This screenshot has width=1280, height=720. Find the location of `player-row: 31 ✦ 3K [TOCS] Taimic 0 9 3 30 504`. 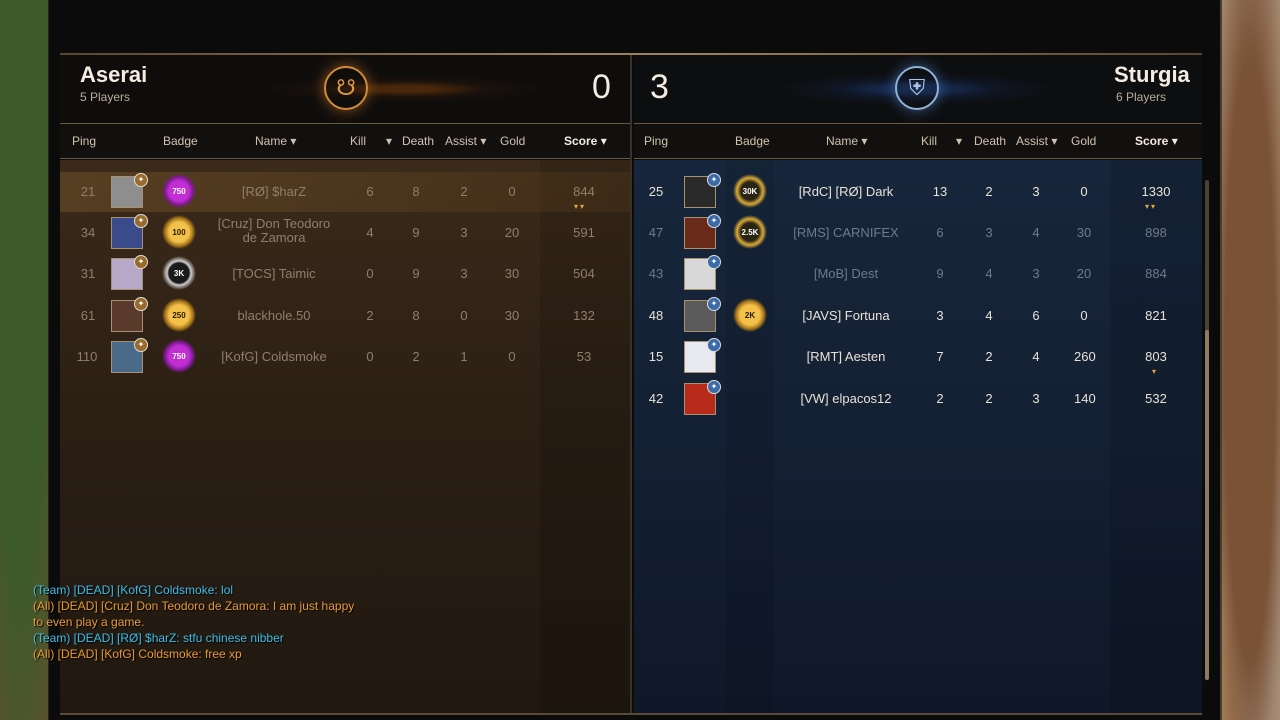

player-row: 31 ✦ 3K [TOCS] Taimic 0 9 3 30 504 is located at coordinates (345, 274).